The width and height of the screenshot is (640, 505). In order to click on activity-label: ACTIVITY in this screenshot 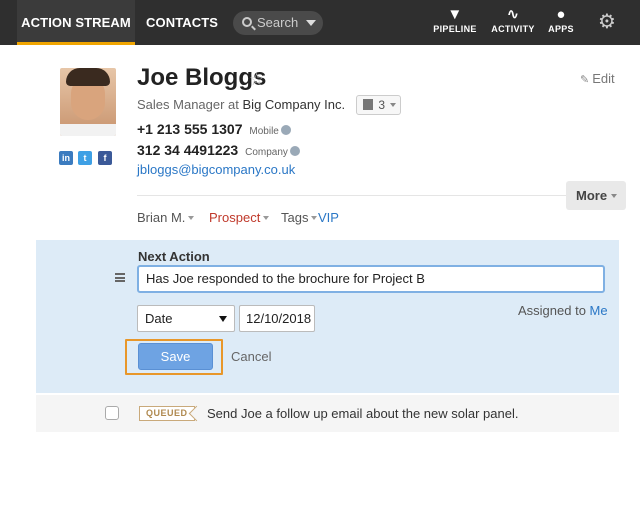, I will do `click(513, 29)`.